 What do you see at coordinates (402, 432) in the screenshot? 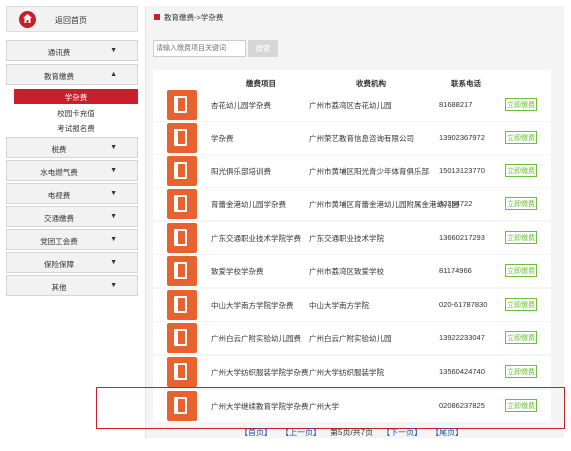
I see `next-page-link: 下一页` at bounding box center [402, 432].